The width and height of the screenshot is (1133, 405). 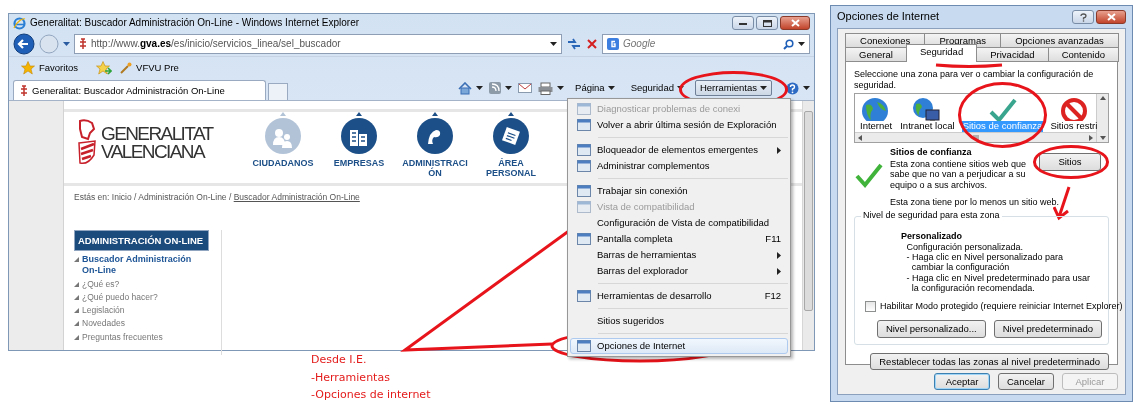 I want to click on sidebar-link: ¿Qué es?, so click(x=101, y=284).